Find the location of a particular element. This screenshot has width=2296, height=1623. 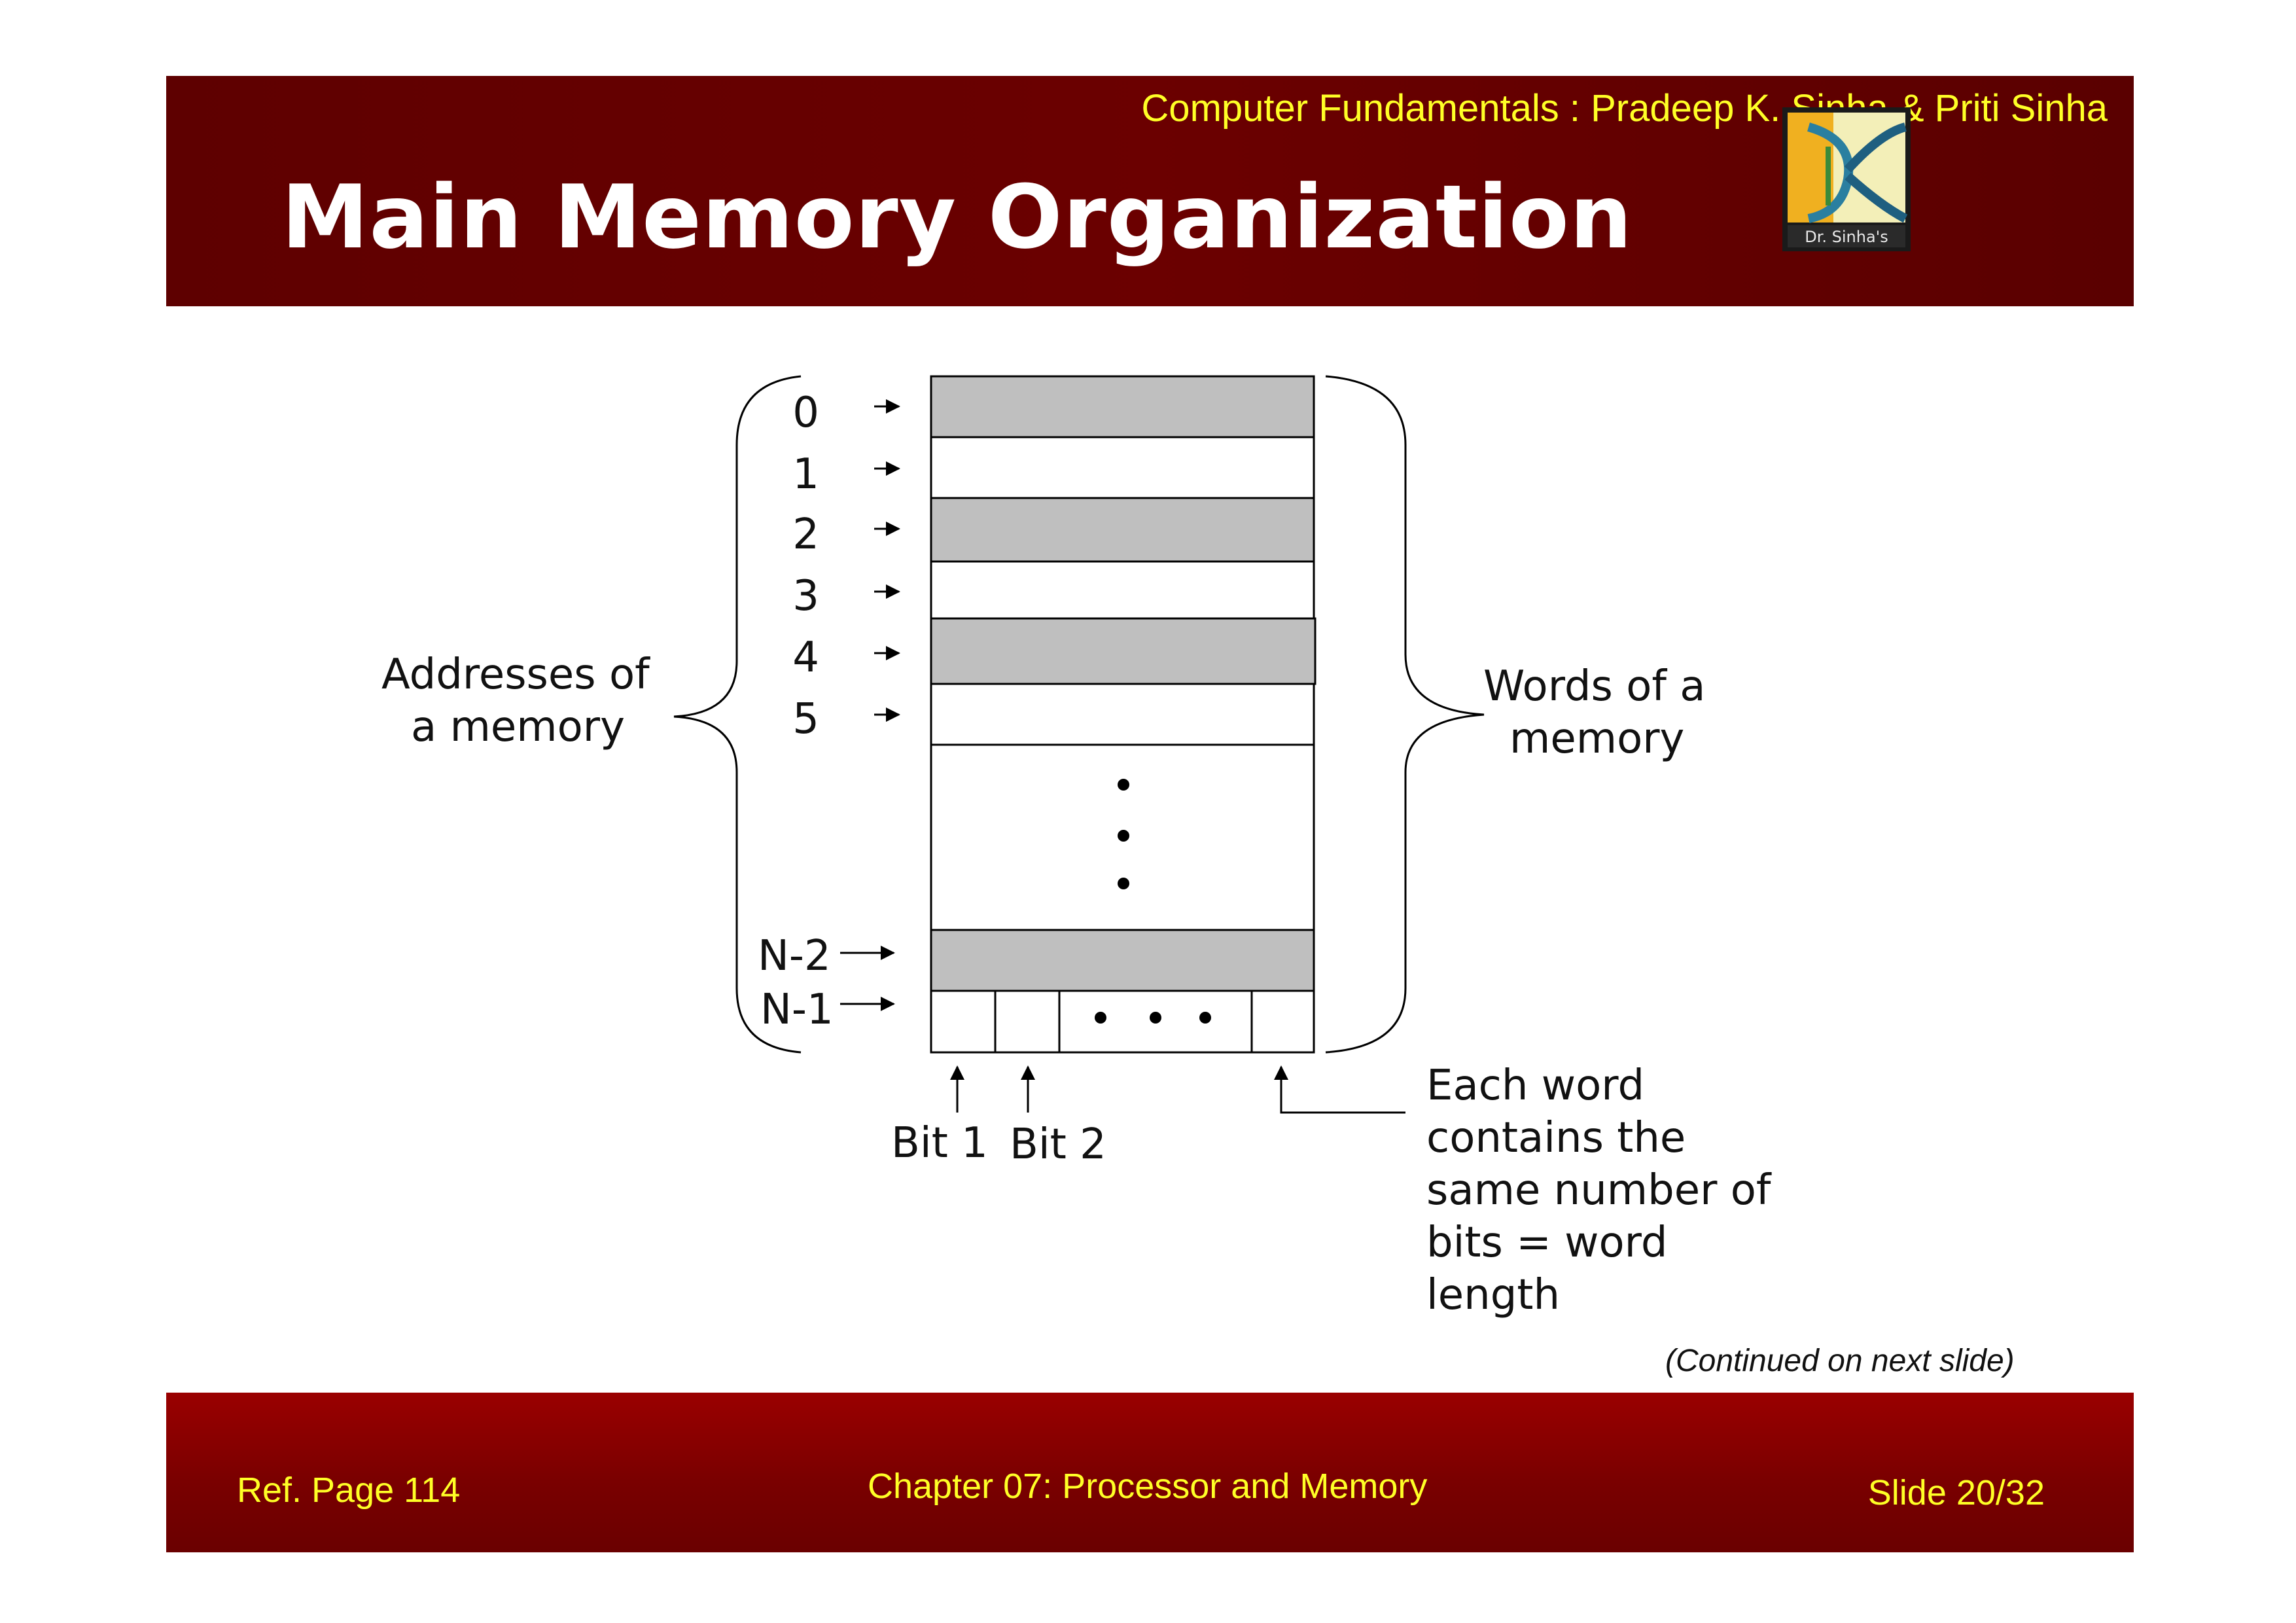

word-note-line5: length is located at coordinates (1493, 1295).